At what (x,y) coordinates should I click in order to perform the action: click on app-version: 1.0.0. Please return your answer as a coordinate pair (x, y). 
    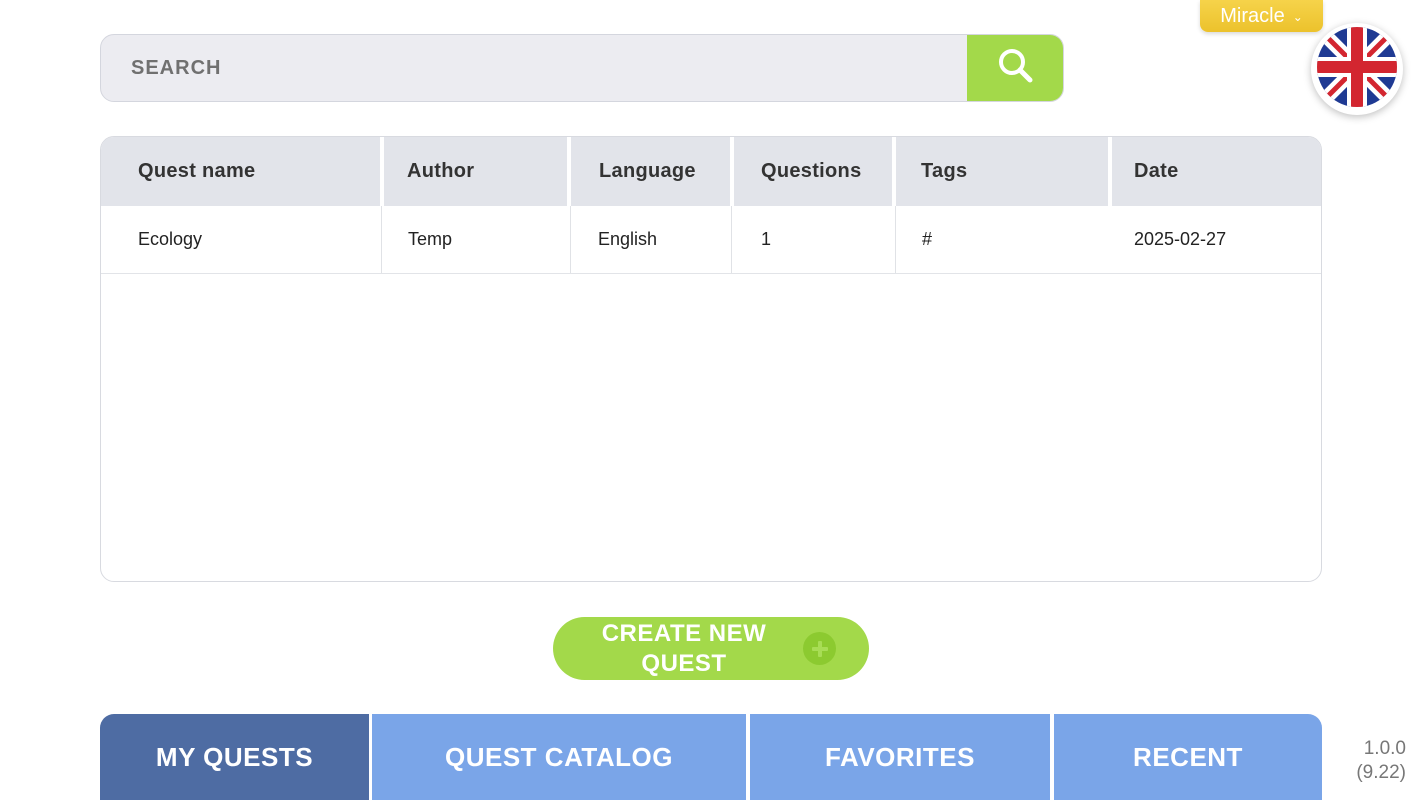
    Looking at the image, I should click on (1384, 748).